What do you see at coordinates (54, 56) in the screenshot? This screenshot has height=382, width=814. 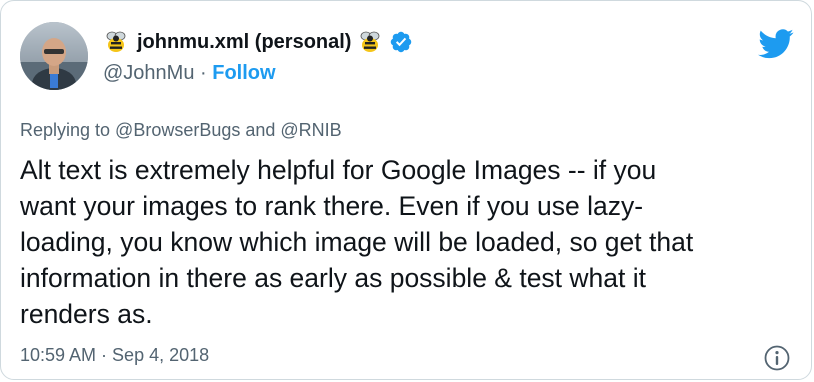 I see `avatar` at bounding box center [54, 56].